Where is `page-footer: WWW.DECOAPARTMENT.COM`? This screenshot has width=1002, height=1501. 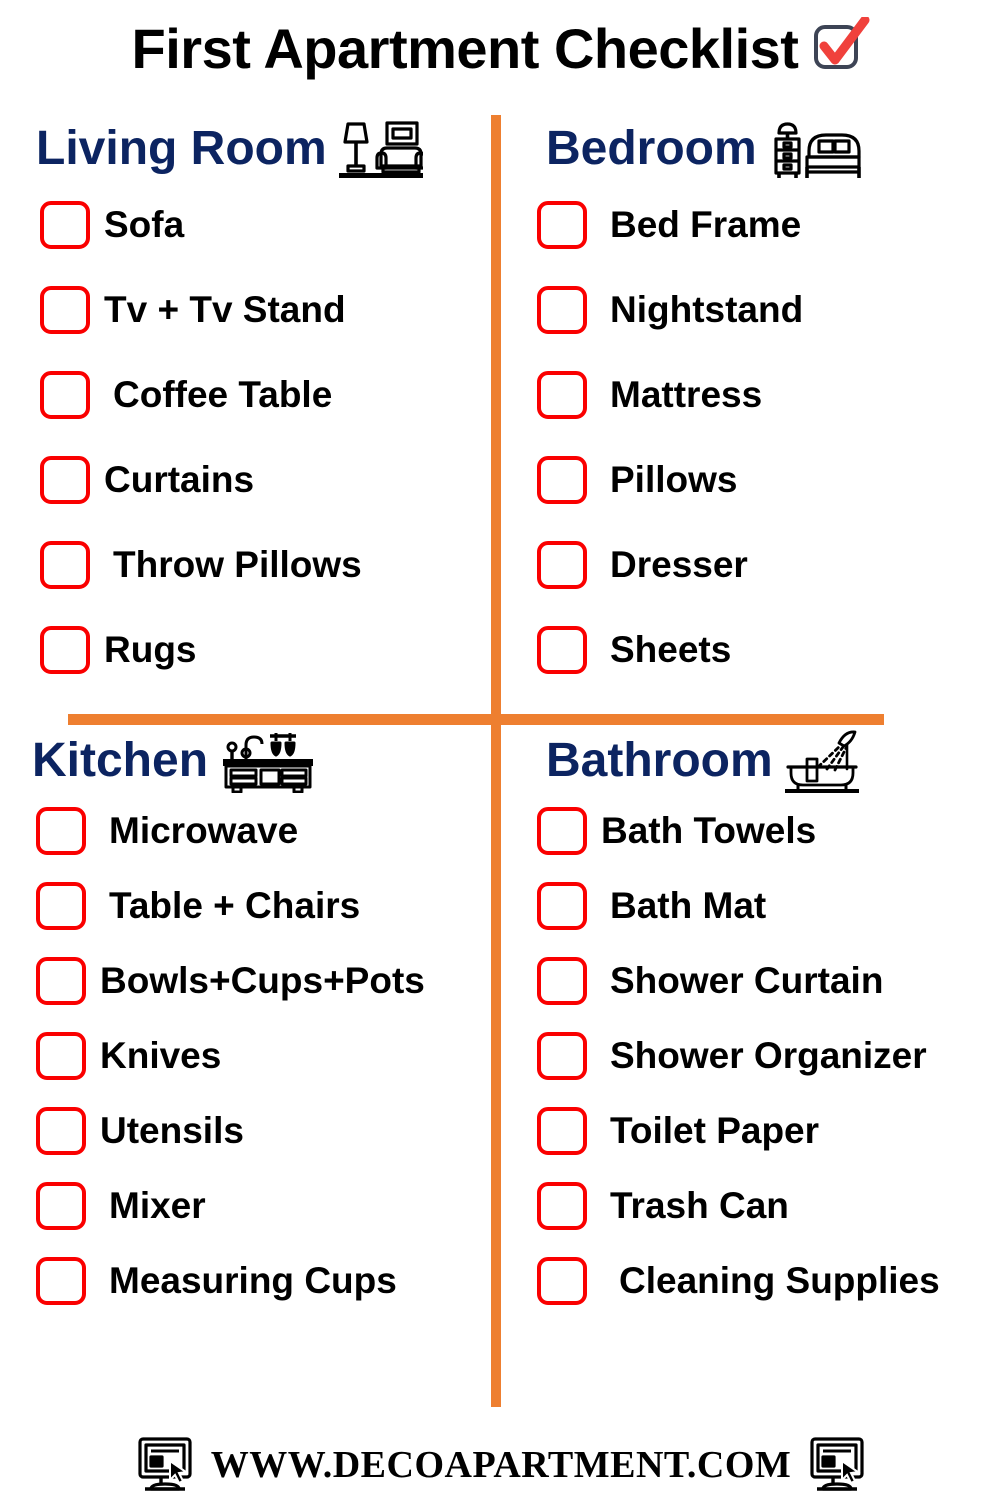
page-footer: WWW.DECOAPARTMENT.COM is located at coordinates (501, 1465).